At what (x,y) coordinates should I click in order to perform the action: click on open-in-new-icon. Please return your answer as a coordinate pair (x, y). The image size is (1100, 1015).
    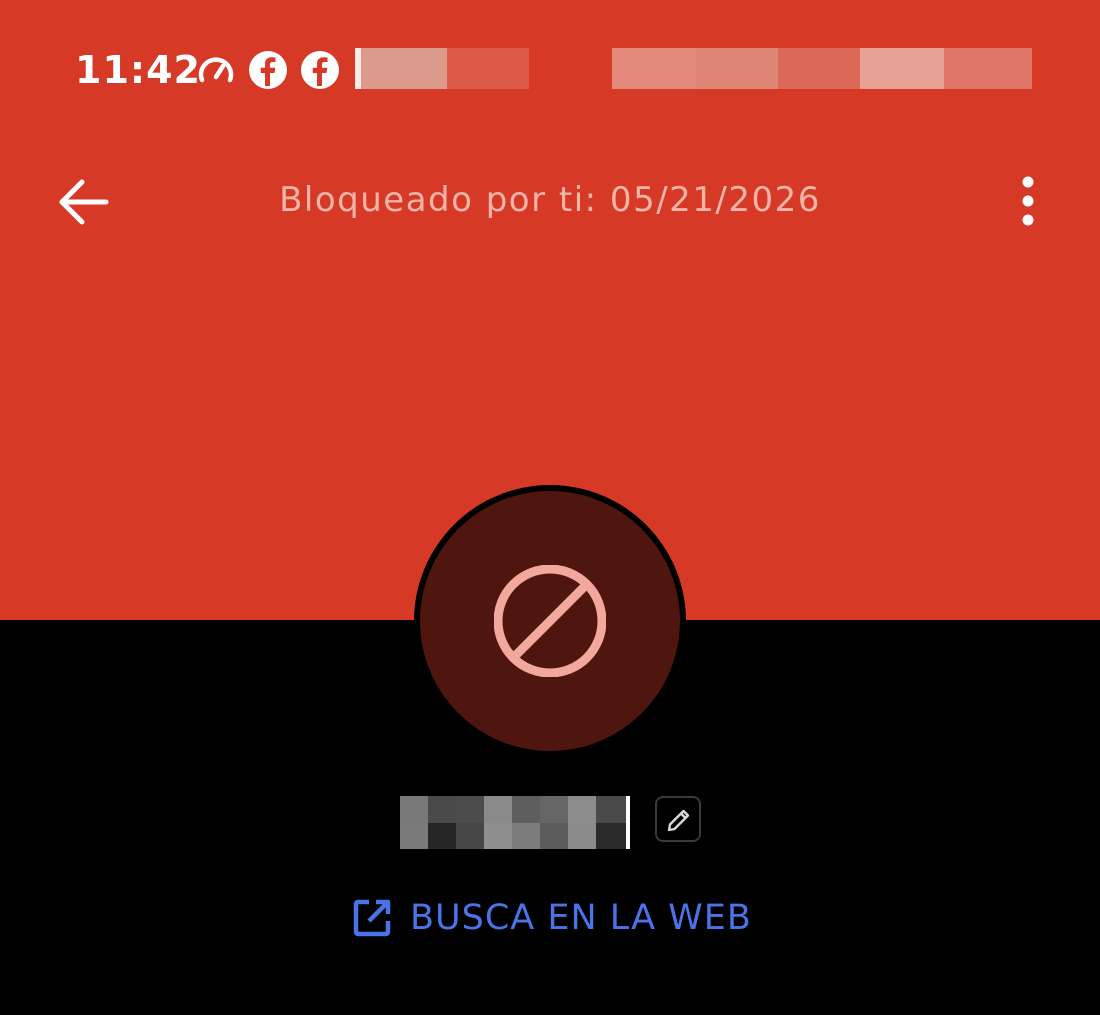
    Looking at the image, I should click on (372, 918).